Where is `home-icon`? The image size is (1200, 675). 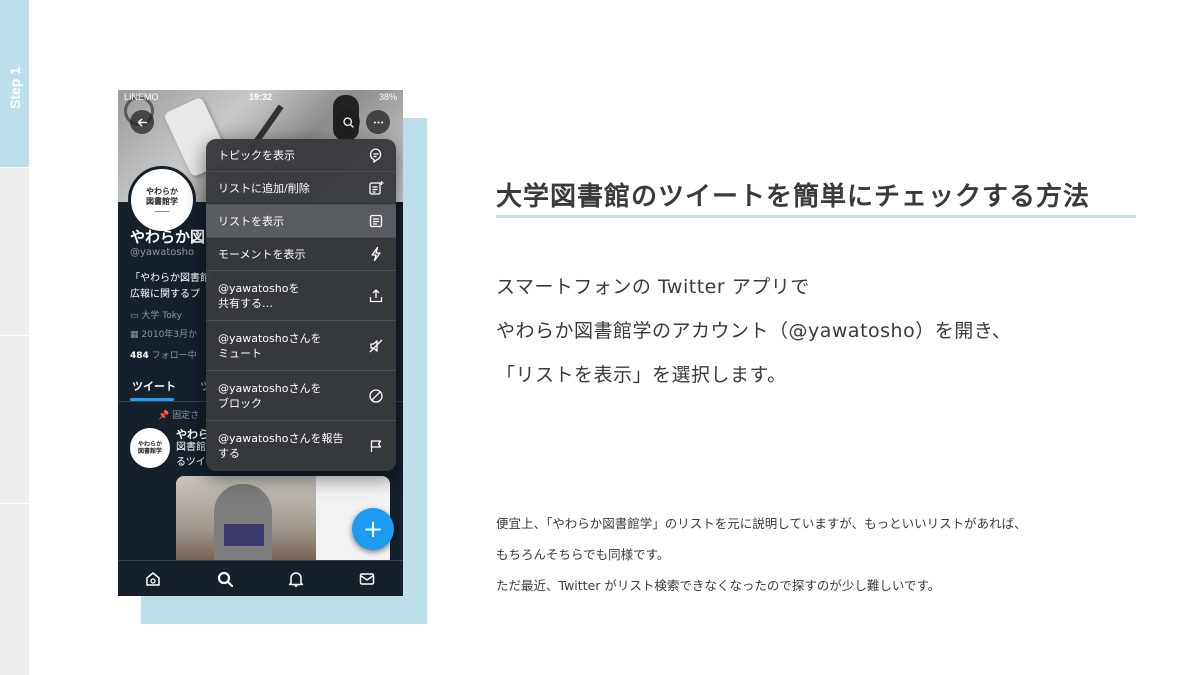 home-icon is located at coordinates (153, 579).